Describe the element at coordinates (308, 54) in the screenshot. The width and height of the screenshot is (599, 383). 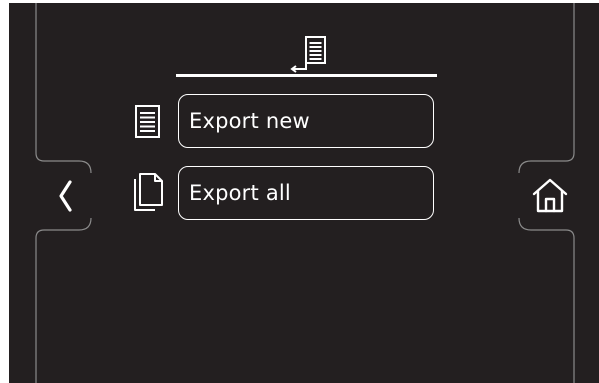
I see `export-document-icon` at that location.